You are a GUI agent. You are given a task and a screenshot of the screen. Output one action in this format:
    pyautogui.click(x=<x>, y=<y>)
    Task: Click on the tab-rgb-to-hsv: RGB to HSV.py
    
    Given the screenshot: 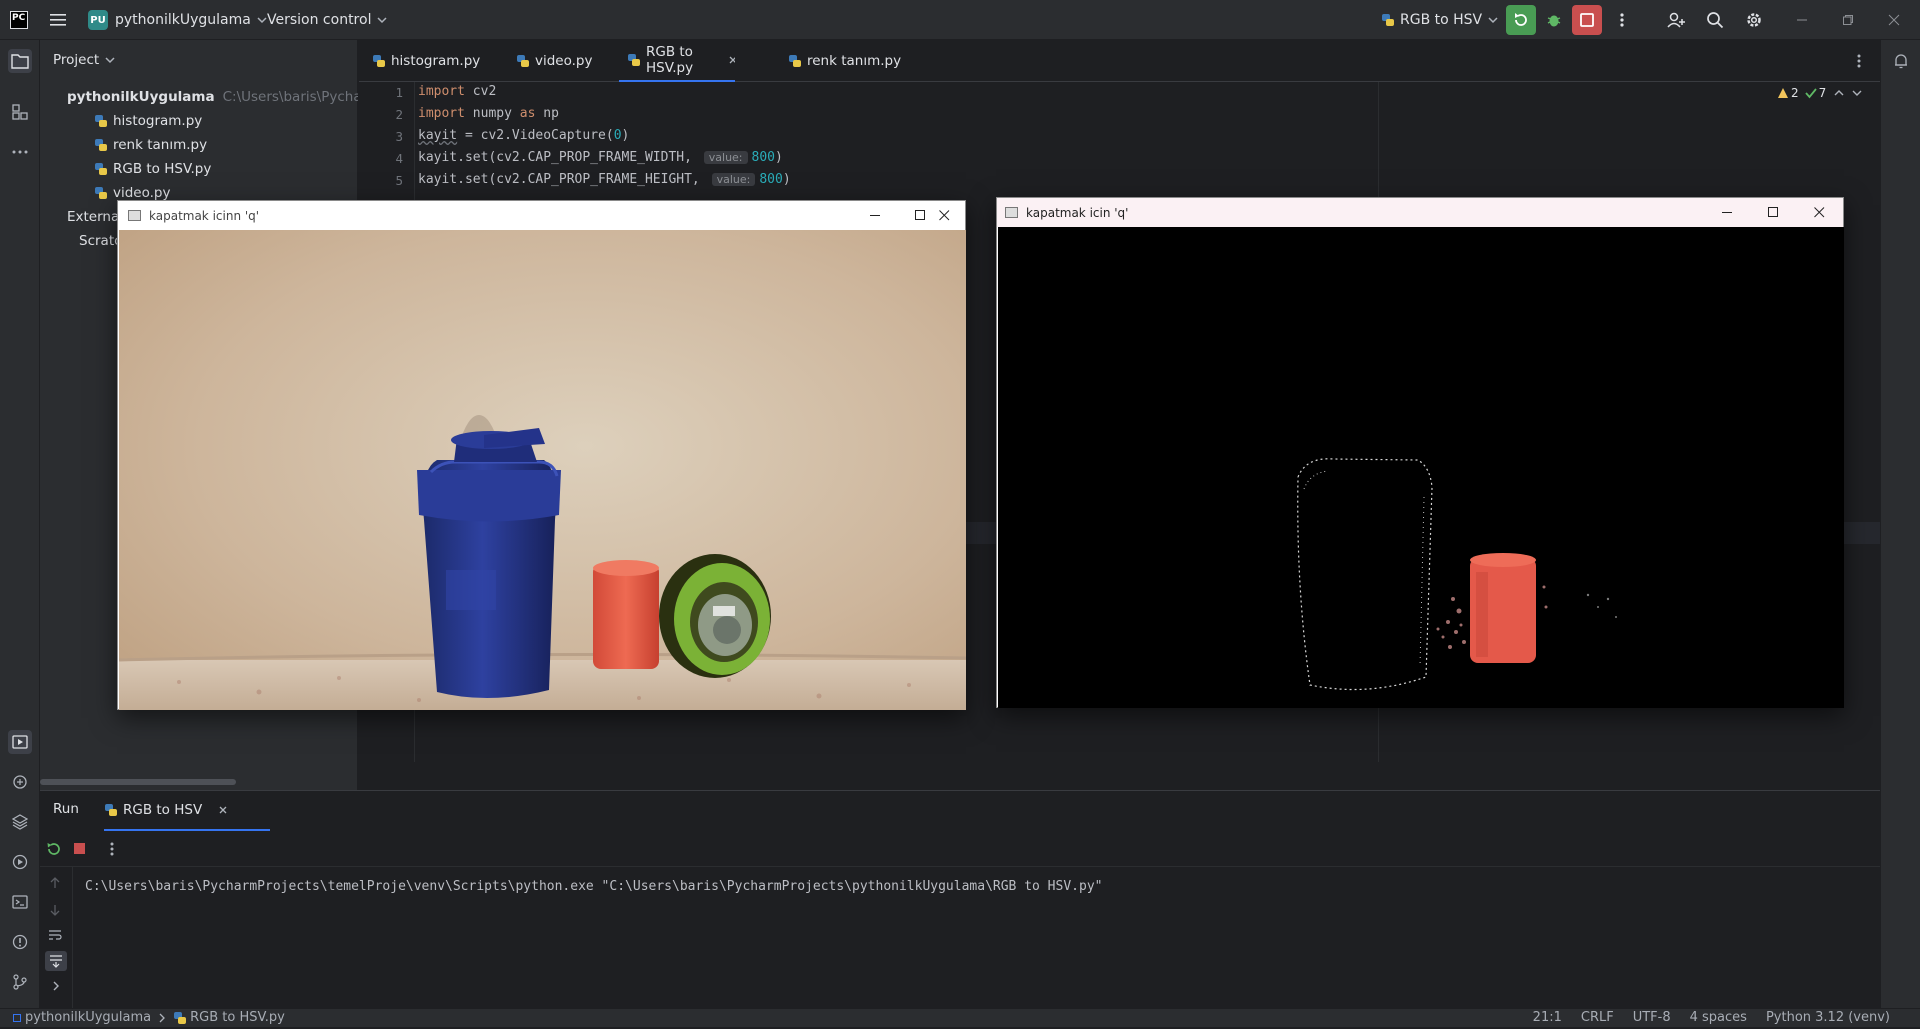 What is the action you would take?
    pyautogui.click(x=677, y=61)
    